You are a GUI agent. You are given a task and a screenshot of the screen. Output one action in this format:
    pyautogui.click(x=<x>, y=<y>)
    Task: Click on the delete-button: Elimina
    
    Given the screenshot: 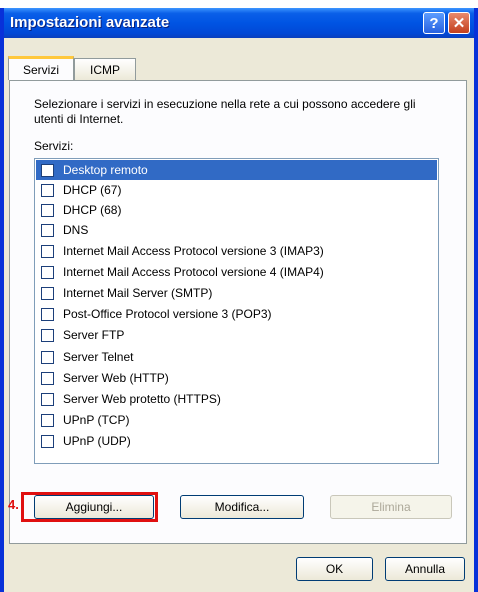 What is the action you would take?
    pyautogui.click(x=391, y=507)
    